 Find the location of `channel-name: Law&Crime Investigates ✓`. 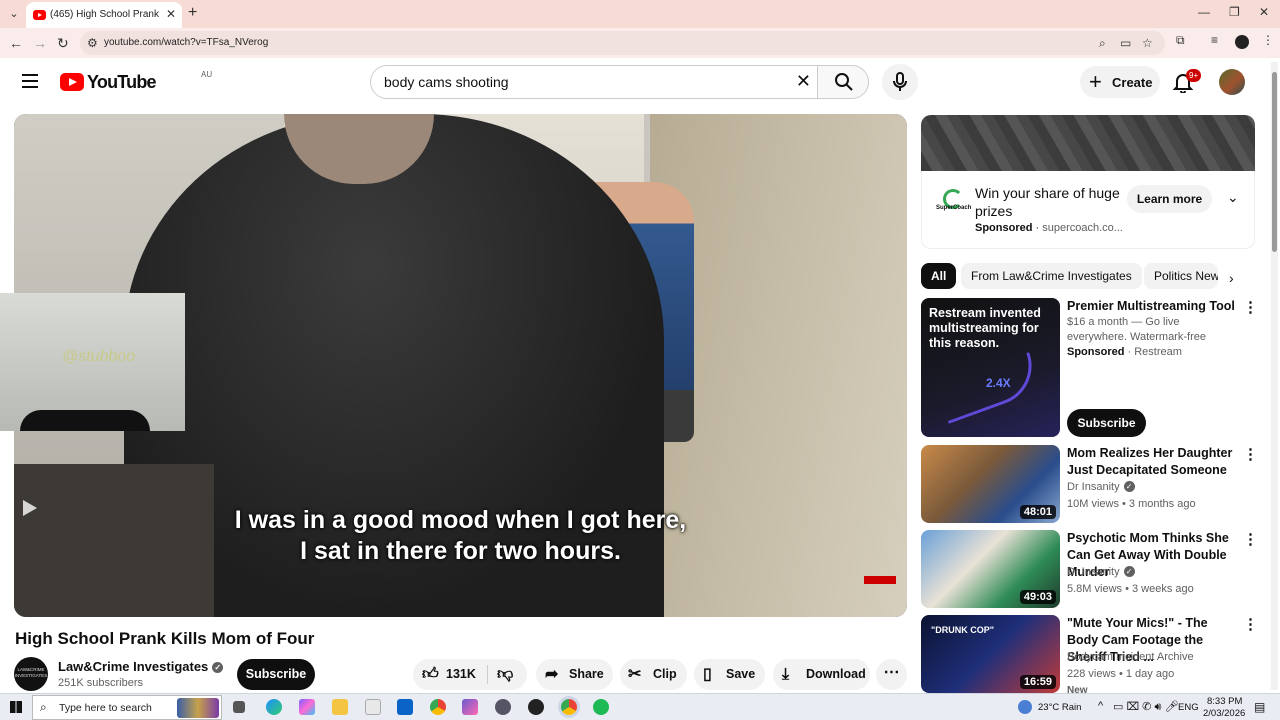

channel-name: Law&Crime Investigates ✓ is located at coordinates (141, 666).